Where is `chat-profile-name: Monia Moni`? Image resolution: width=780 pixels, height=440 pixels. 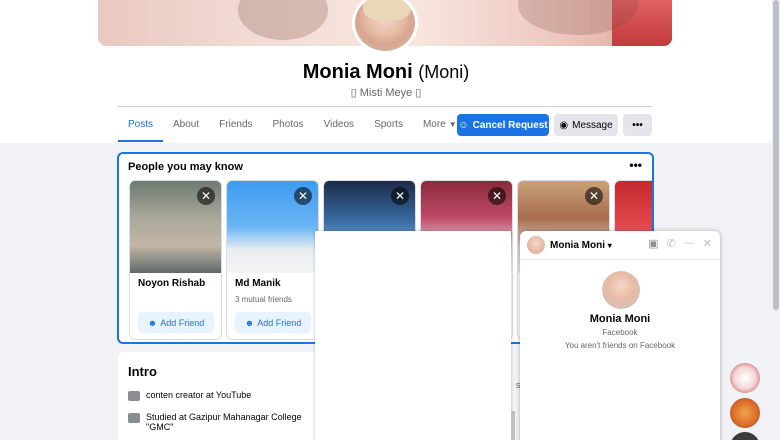 chat-profile-name: Monia Moni is located at coordinates (620, 319).